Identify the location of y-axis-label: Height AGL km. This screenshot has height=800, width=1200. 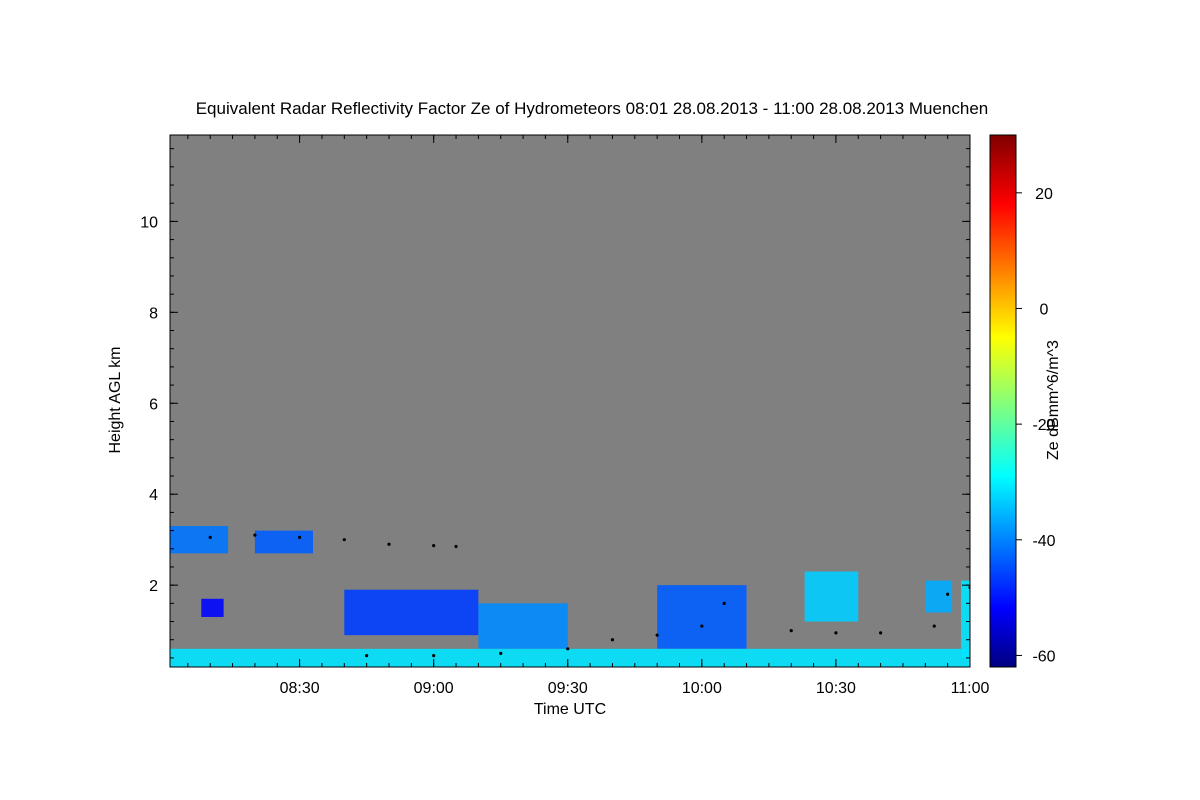
(115, 399).